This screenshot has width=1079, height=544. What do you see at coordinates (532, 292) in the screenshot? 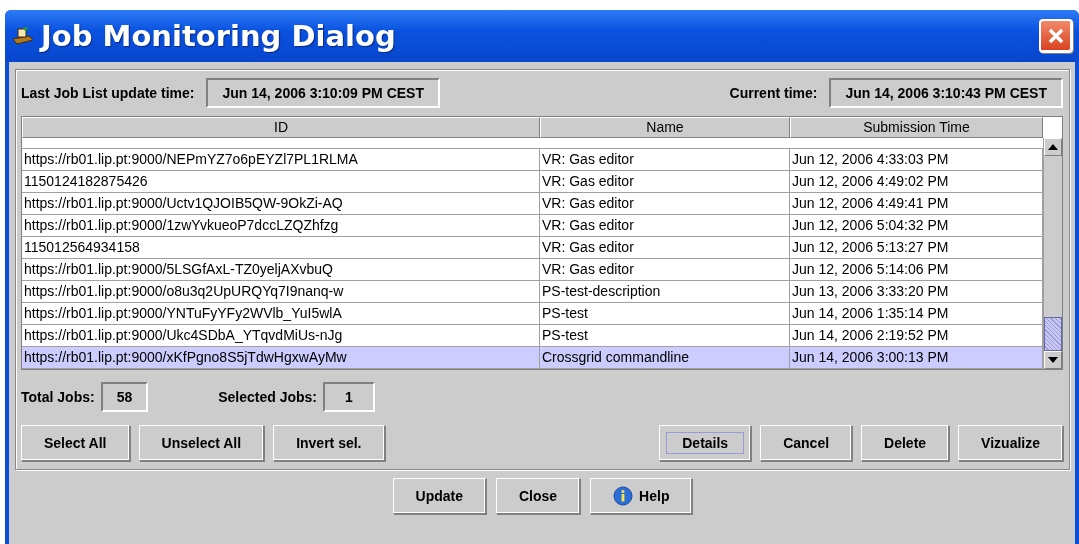
I see `table-row: https://rb01.lip.pt:9000/o8u3q2UpURQYq7I9nanq-w PS-test-description Jun 13, 2006 3:33:20 PM` at bounding box center [532, 292].